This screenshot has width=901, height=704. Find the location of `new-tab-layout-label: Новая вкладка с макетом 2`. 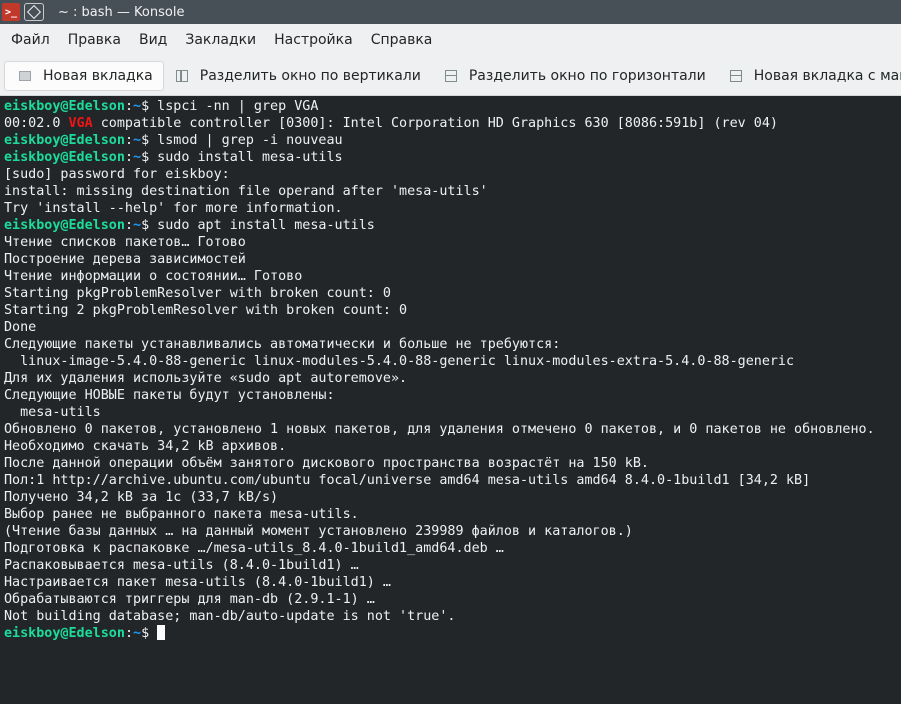

new-tab-layout-label: Новая вкладка с макетом 2 is located at coordinates (827, 76).